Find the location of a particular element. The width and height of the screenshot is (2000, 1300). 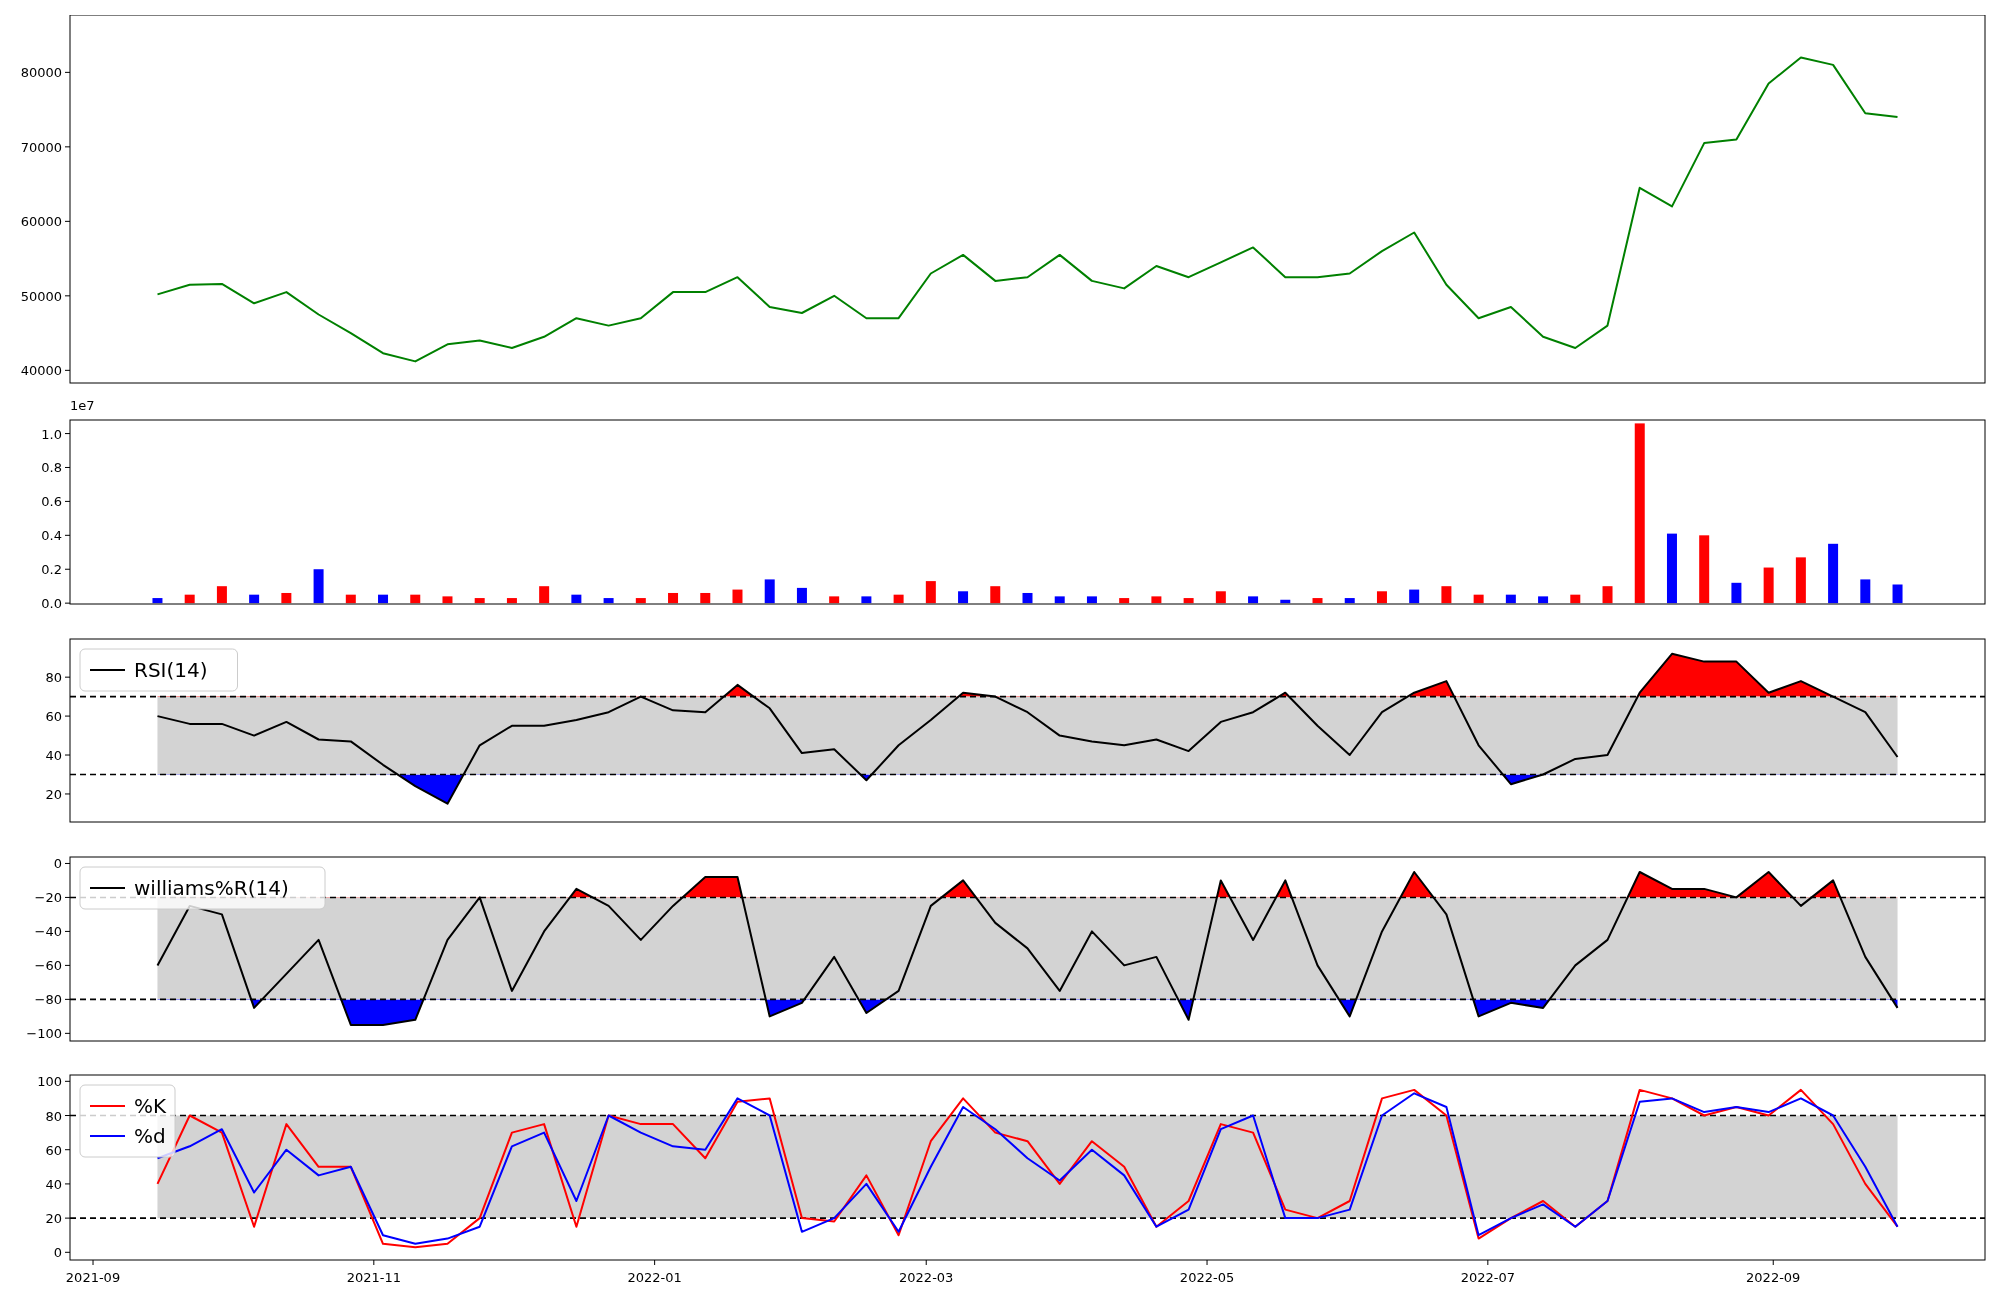

tick-label: 70000 is located at coordinates (41, 147).